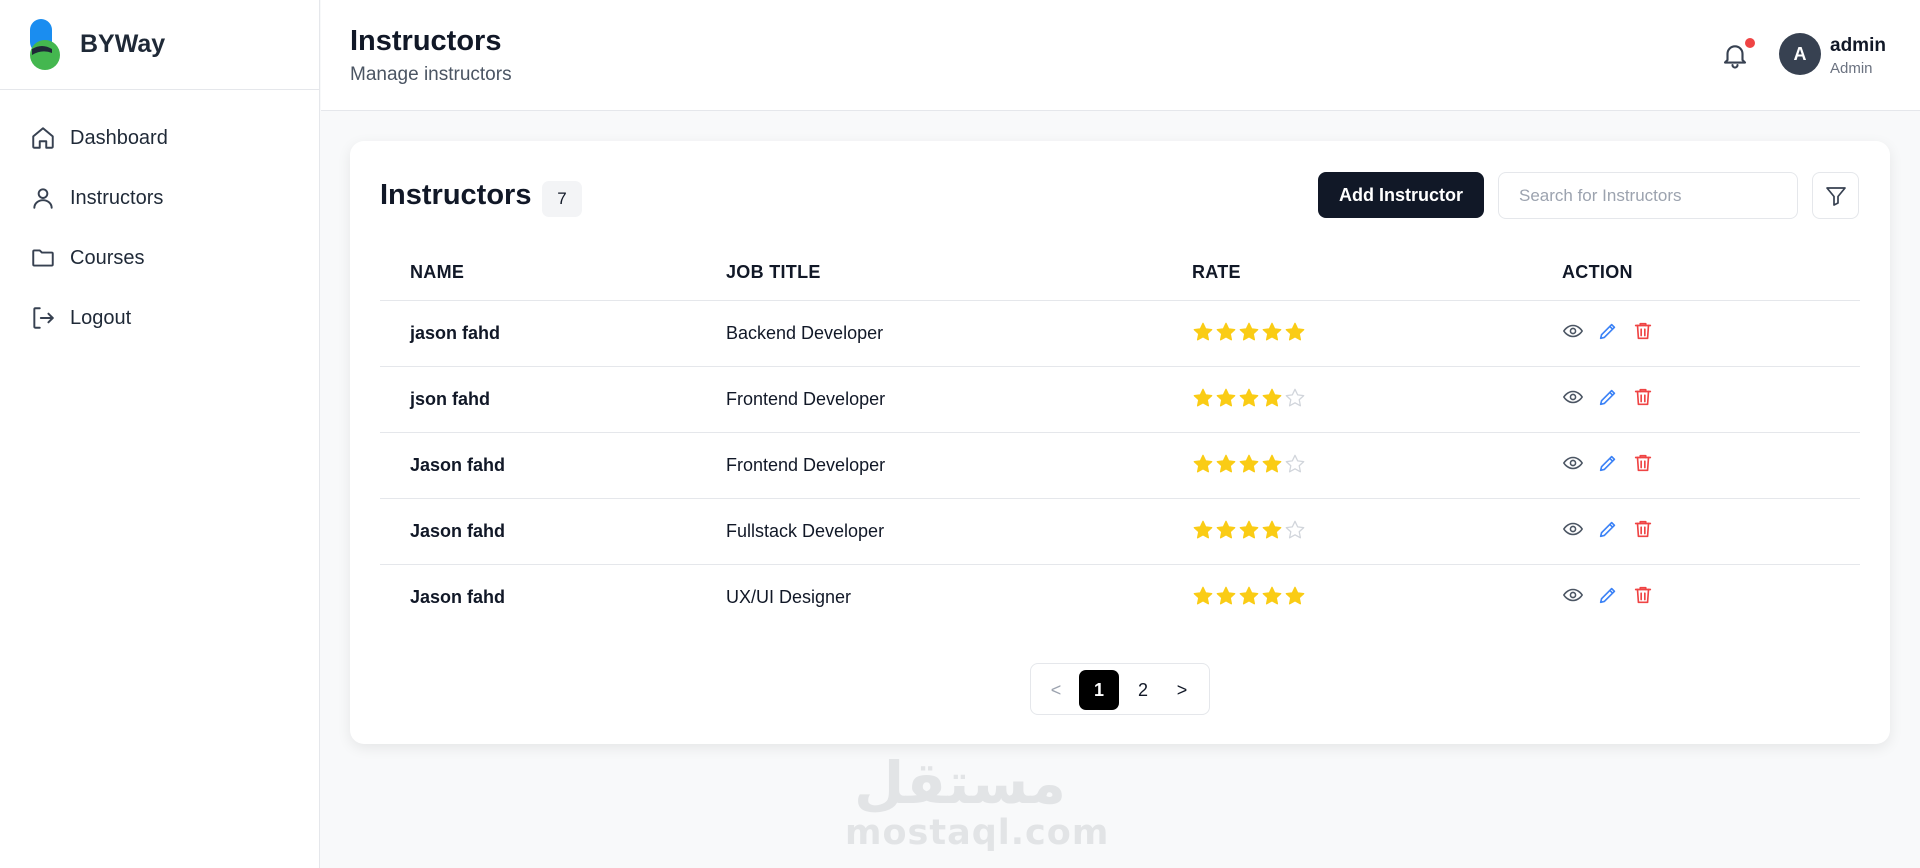 The width and height of the screenshot is (1920, 868). I want to click on sidebar-item-label: Dashboard, so click(119, 137).